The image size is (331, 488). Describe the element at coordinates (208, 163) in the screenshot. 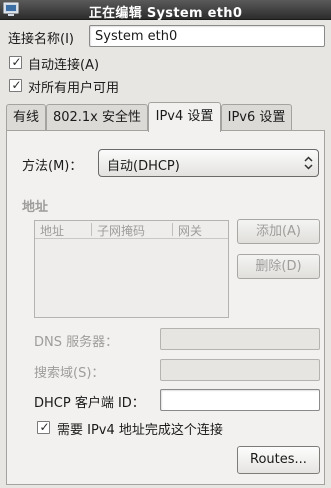

I see `method-combobox: 自动(DHCP)` at that location.